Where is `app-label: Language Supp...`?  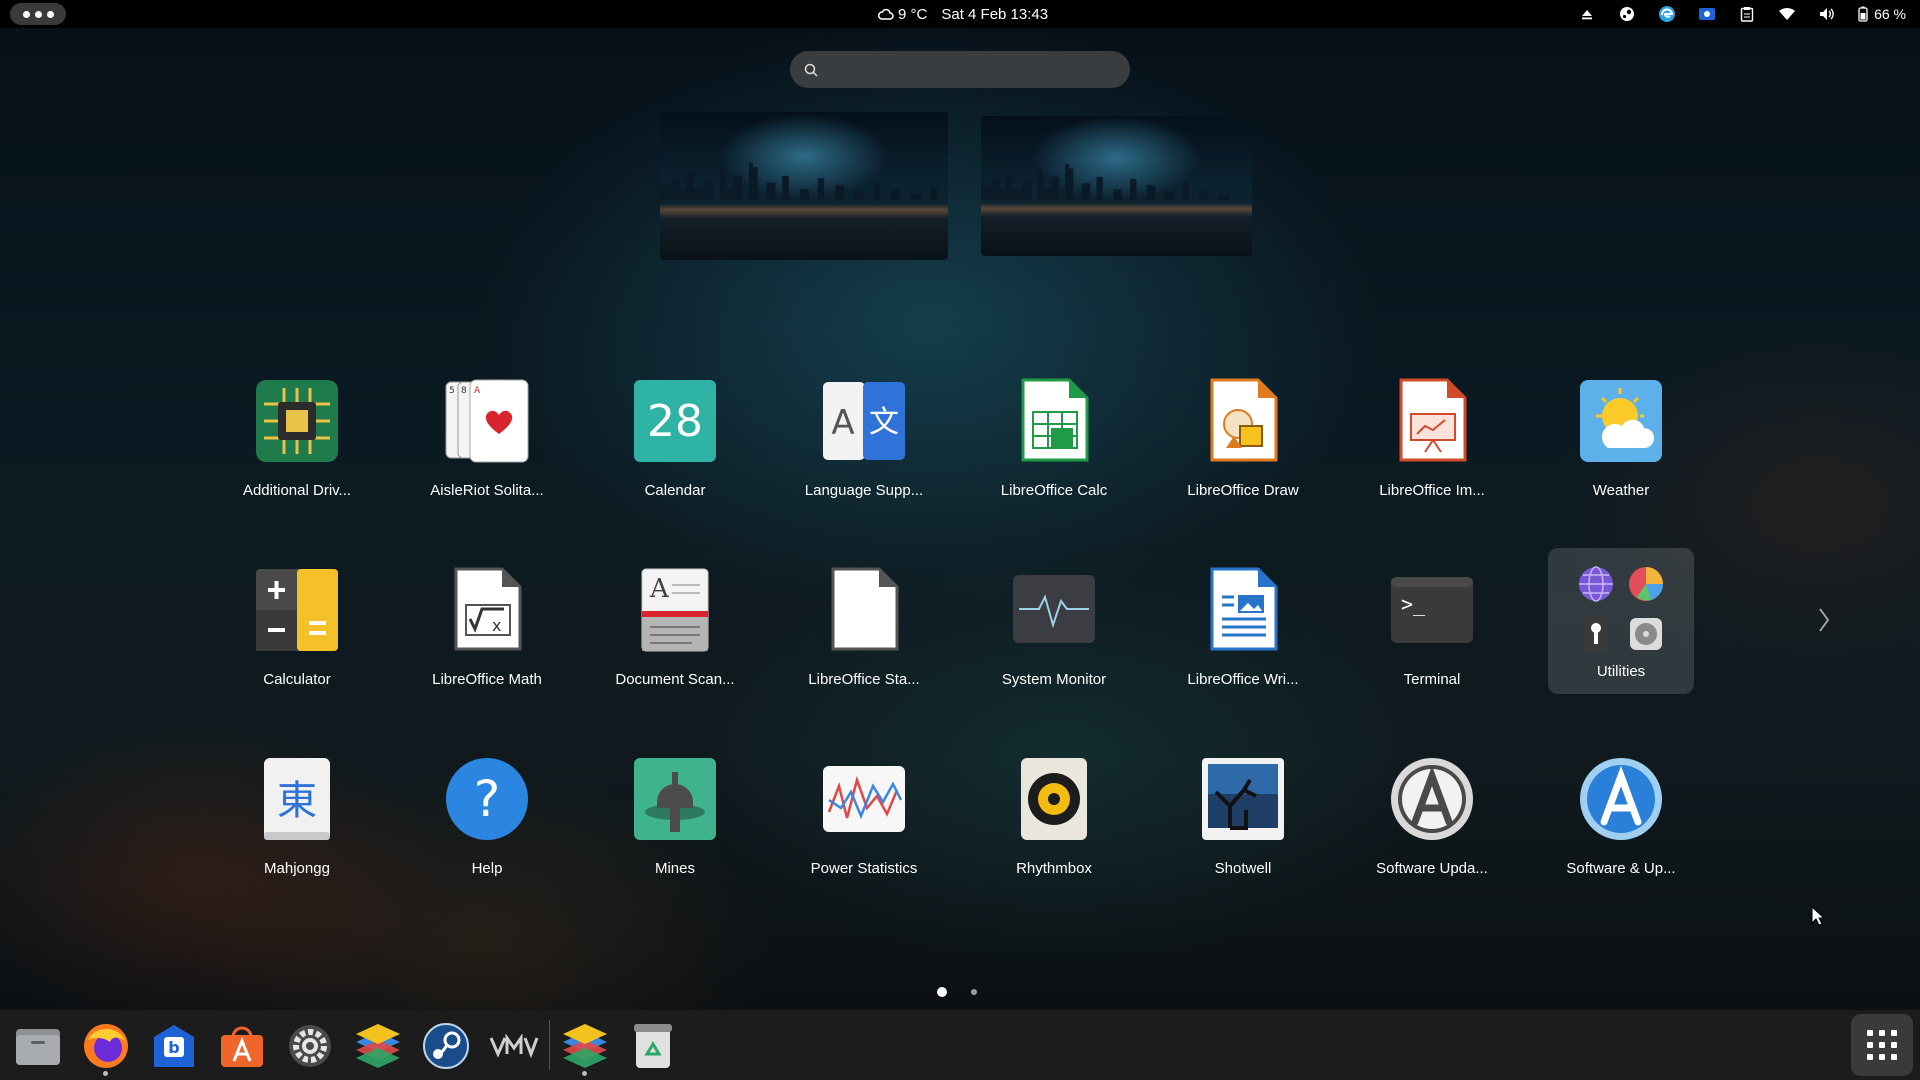 app-label: Language Supp... is located at coordinates (864, 490).